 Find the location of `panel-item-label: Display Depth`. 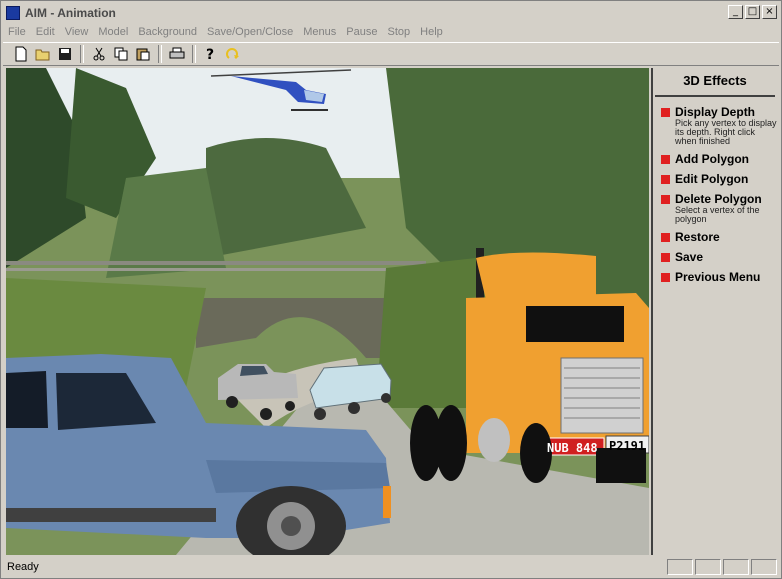

panel-item-label: Display Depth is located at coordinates (715, 112).